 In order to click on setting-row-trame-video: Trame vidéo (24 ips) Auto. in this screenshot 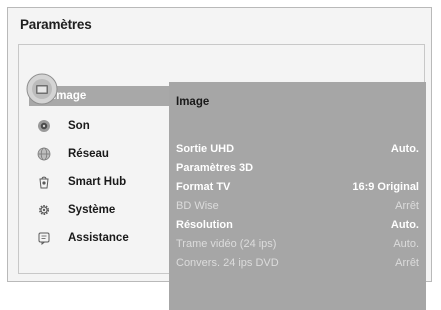, I will do `click(297, 243)`.